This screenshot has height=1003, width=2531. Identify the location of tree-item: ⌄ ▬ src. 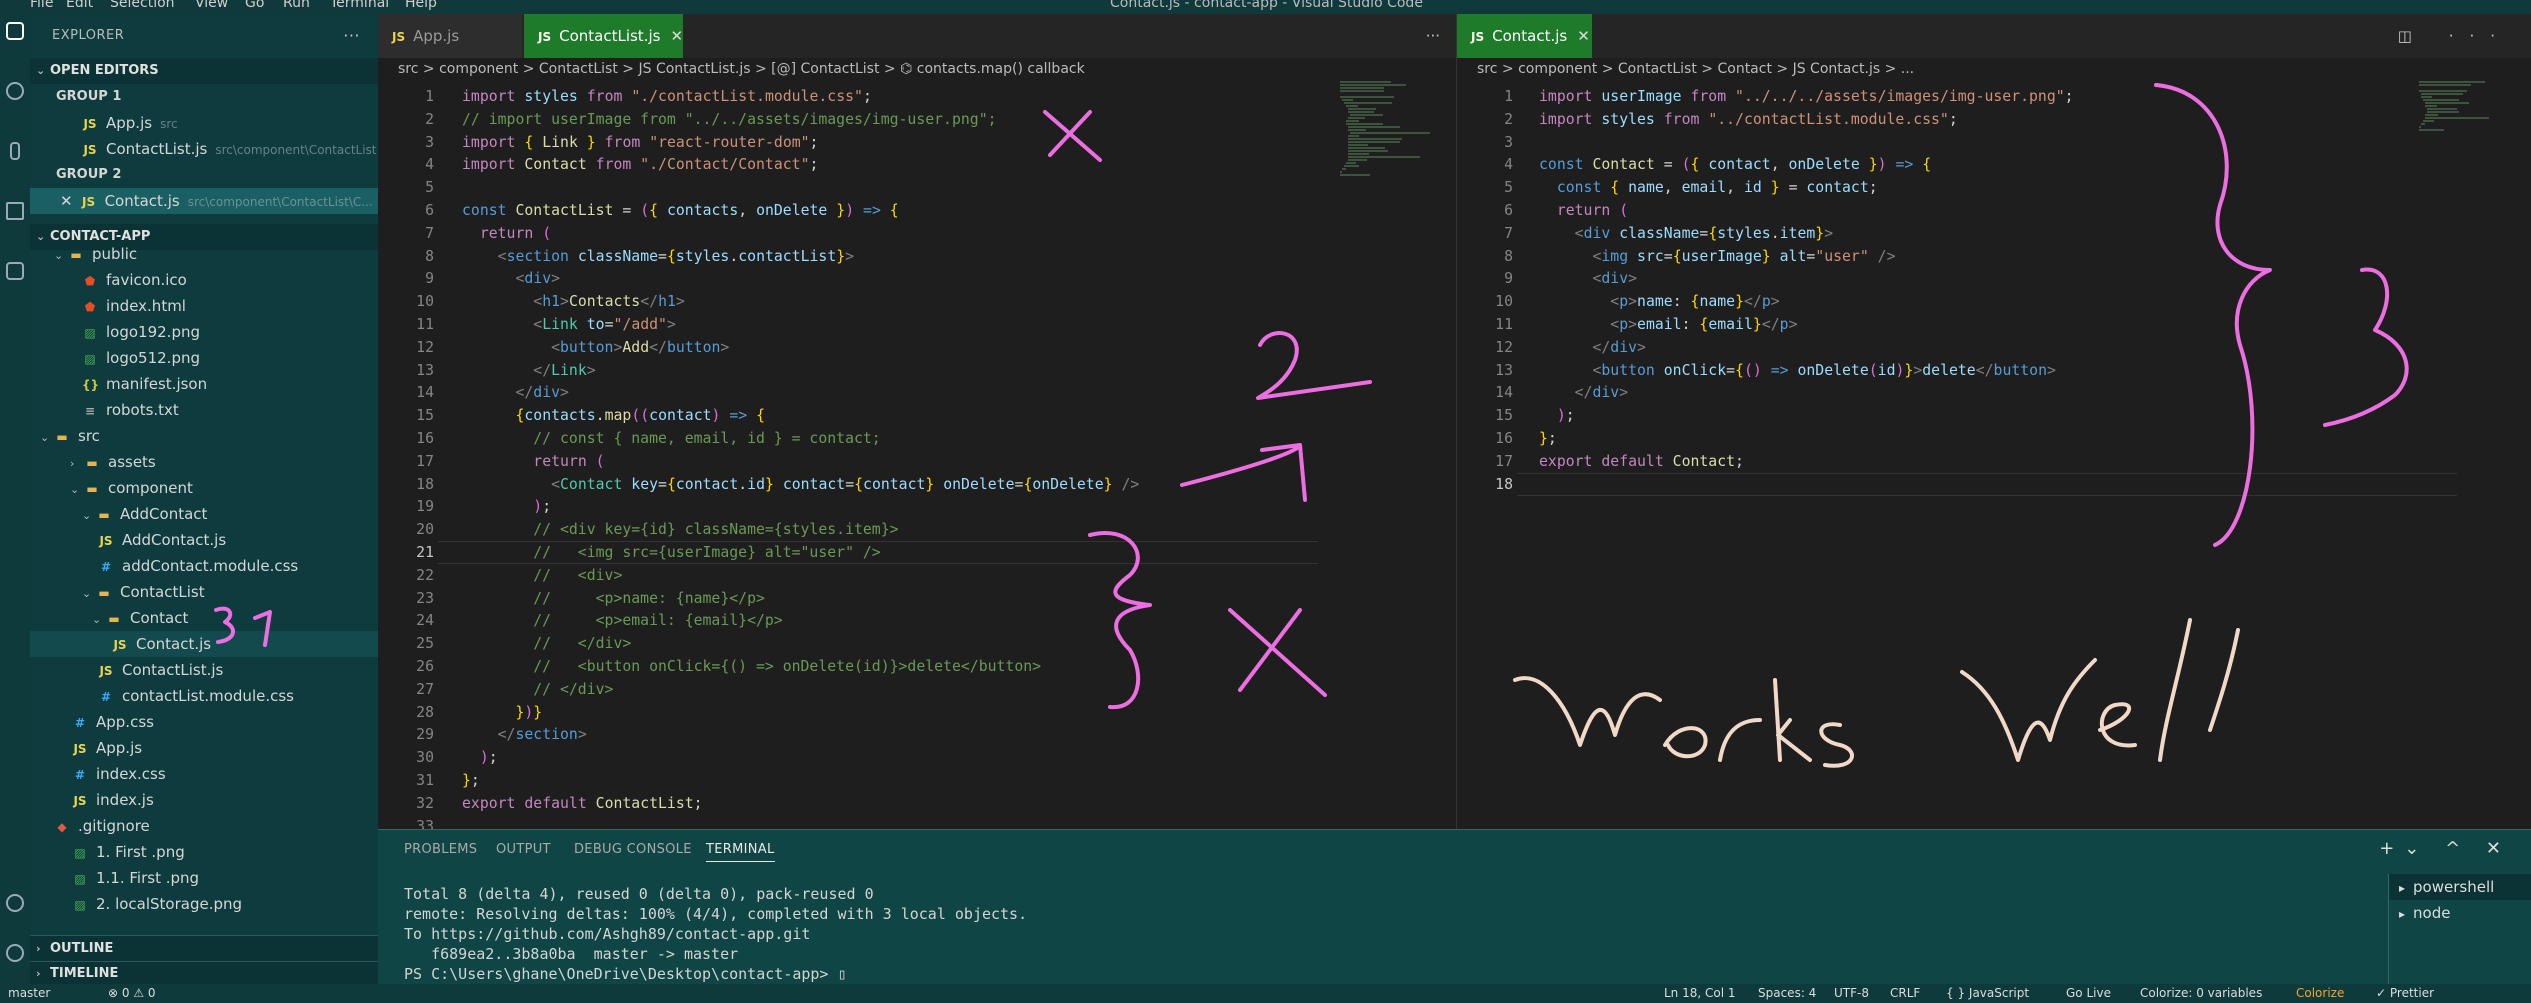
(204, 436).